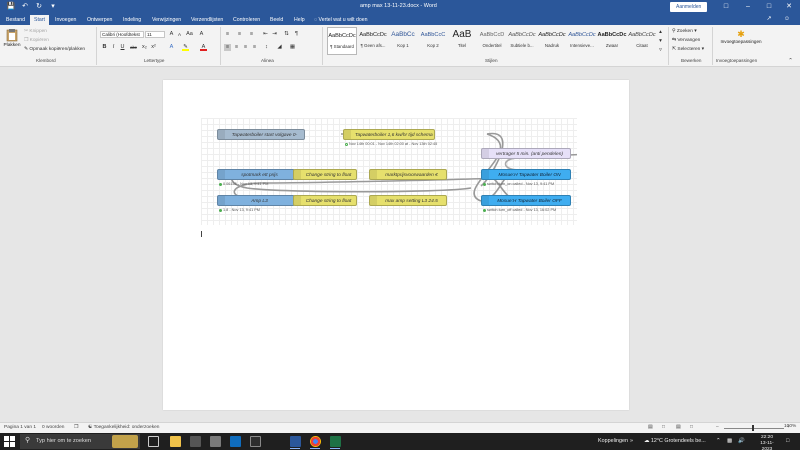 The height and width of the screenshot is (450, 800). What do you see at coordinates (155, 34) in the screenshot?
I see `font-size-select: 11` at bounding box center [155, 34].